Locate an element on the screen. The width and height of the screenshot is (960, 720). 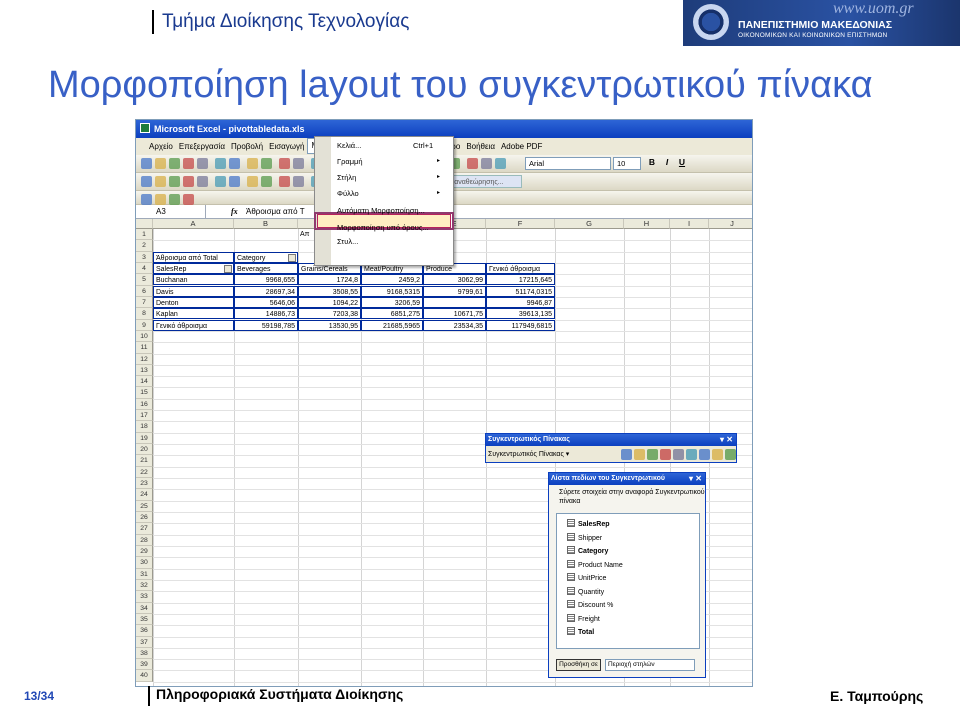
pivot-value-cell: 51174,0315 is located at coordinates (520, 291).